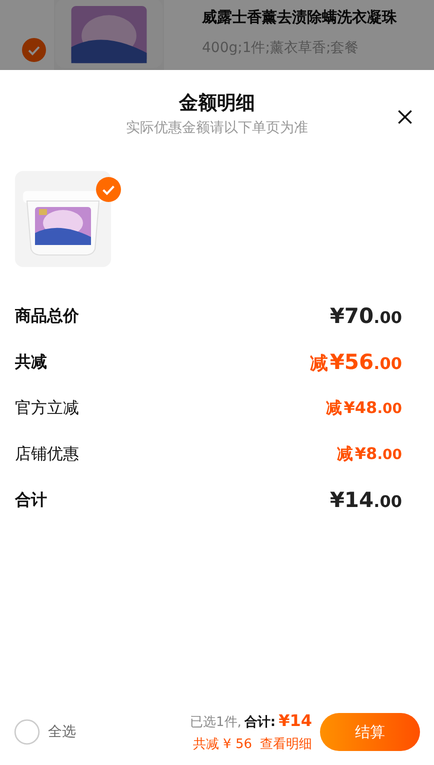 This screenshot has height=765, width=434. I want to click on selected-count: 已选1件,, so click(216, 722).